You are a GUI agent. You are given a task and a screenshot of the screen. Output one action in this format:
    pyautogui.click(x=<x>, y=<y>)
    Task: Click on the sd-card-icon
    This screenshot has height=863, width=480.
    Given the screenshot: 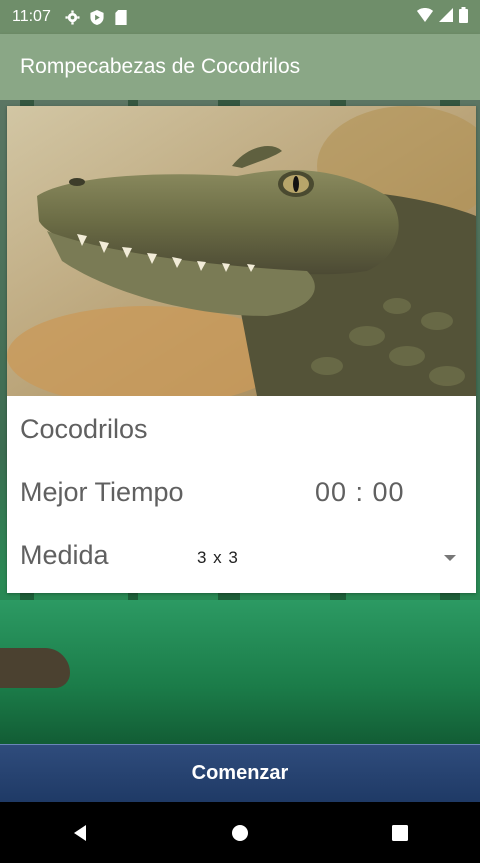 What is the action you would take?
    pyautogui.click(x=121, y=17)
    